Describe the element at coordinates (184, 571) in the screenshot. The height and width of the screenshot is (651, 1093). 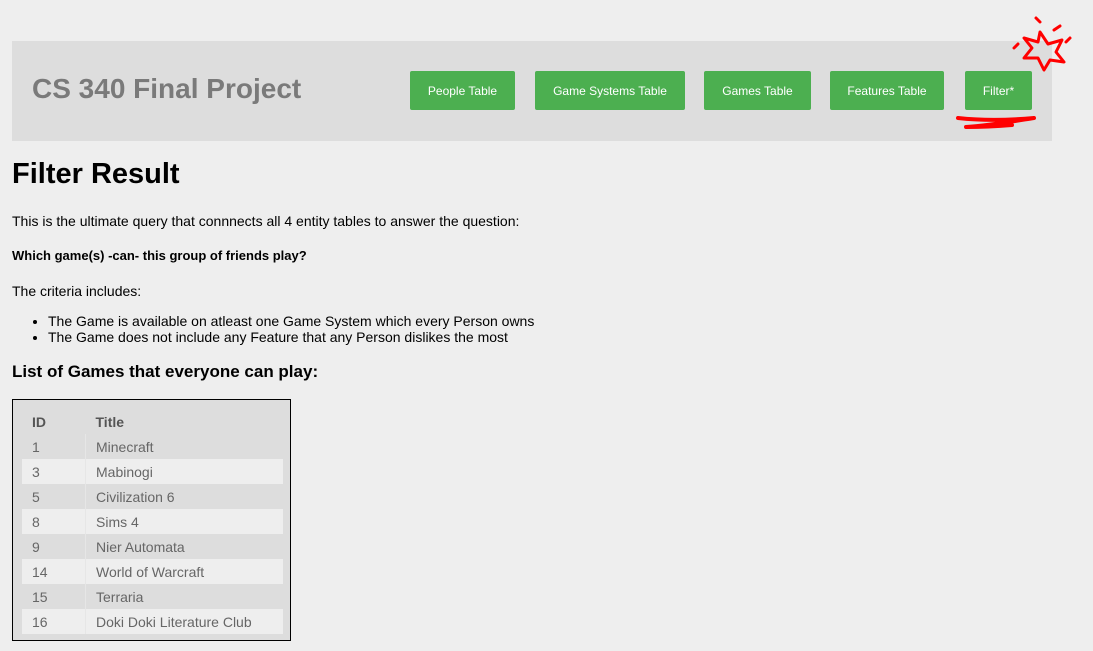
I see `cell-title: World of Warcraft` at that location.